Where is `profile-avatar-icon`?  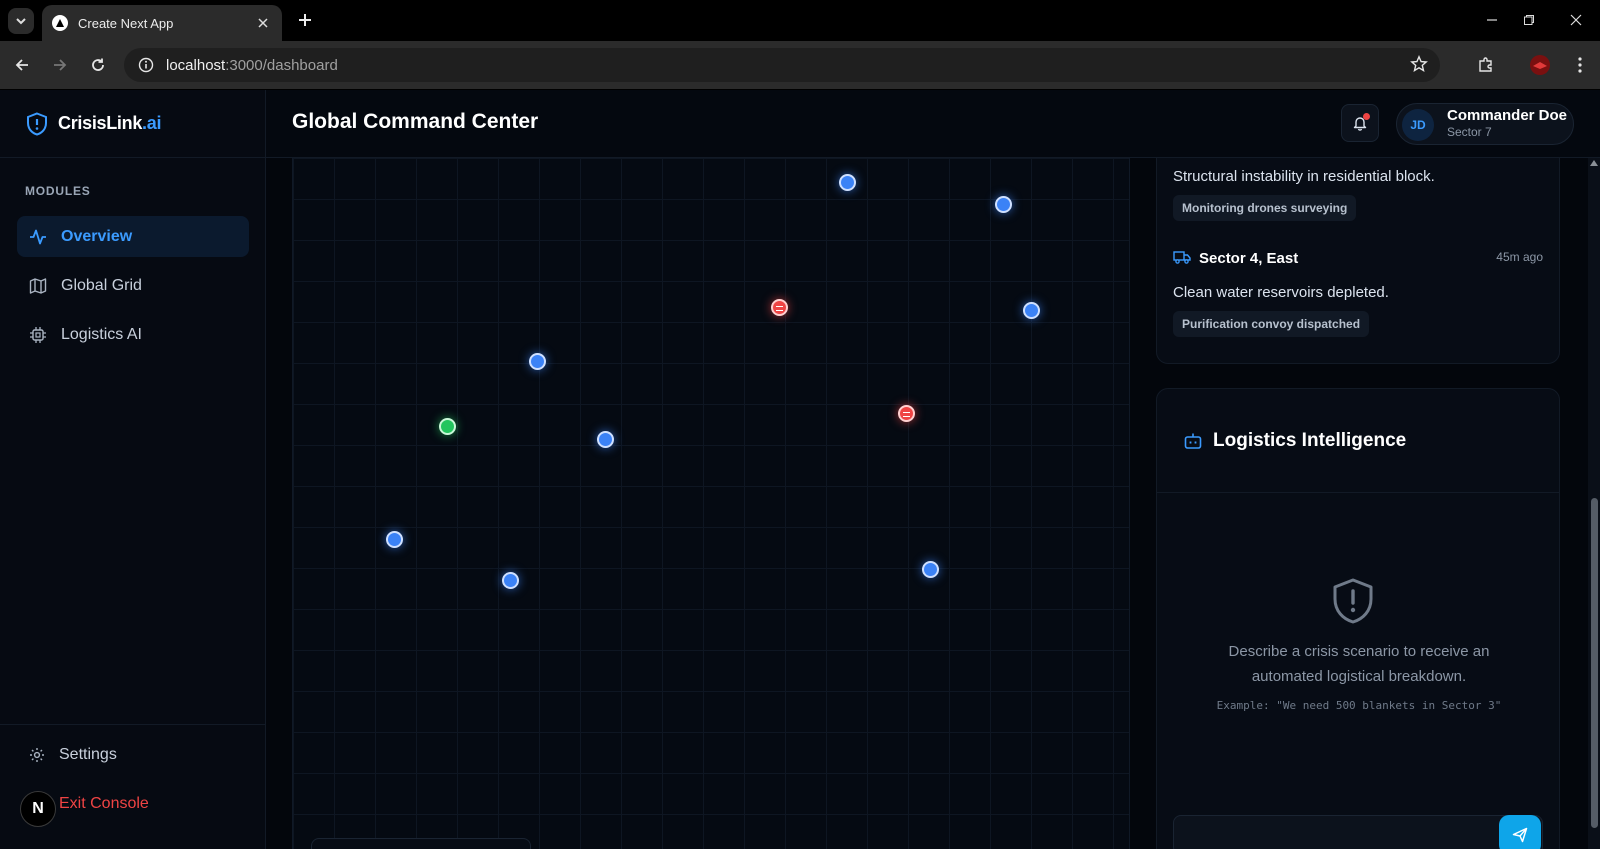 profile-avatar-icon is located at coordinates (1540, 65).